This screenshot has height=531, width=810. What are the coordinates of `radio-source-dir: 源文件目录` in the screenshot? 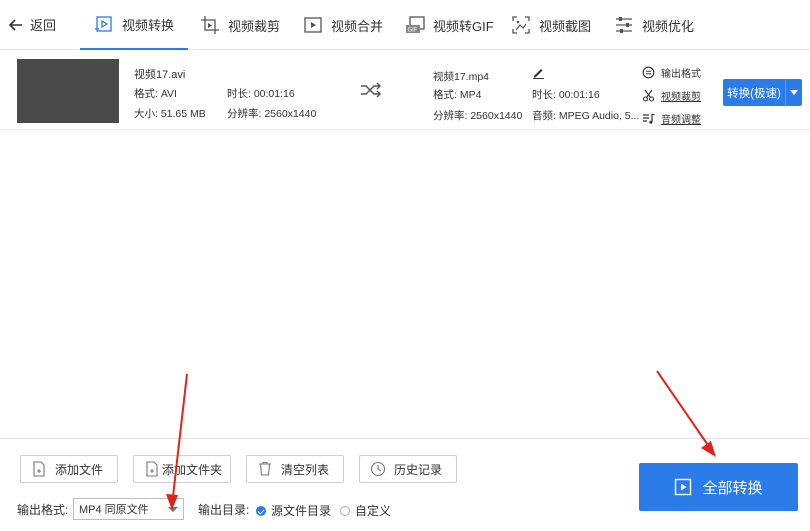 It's located at (293, 510).